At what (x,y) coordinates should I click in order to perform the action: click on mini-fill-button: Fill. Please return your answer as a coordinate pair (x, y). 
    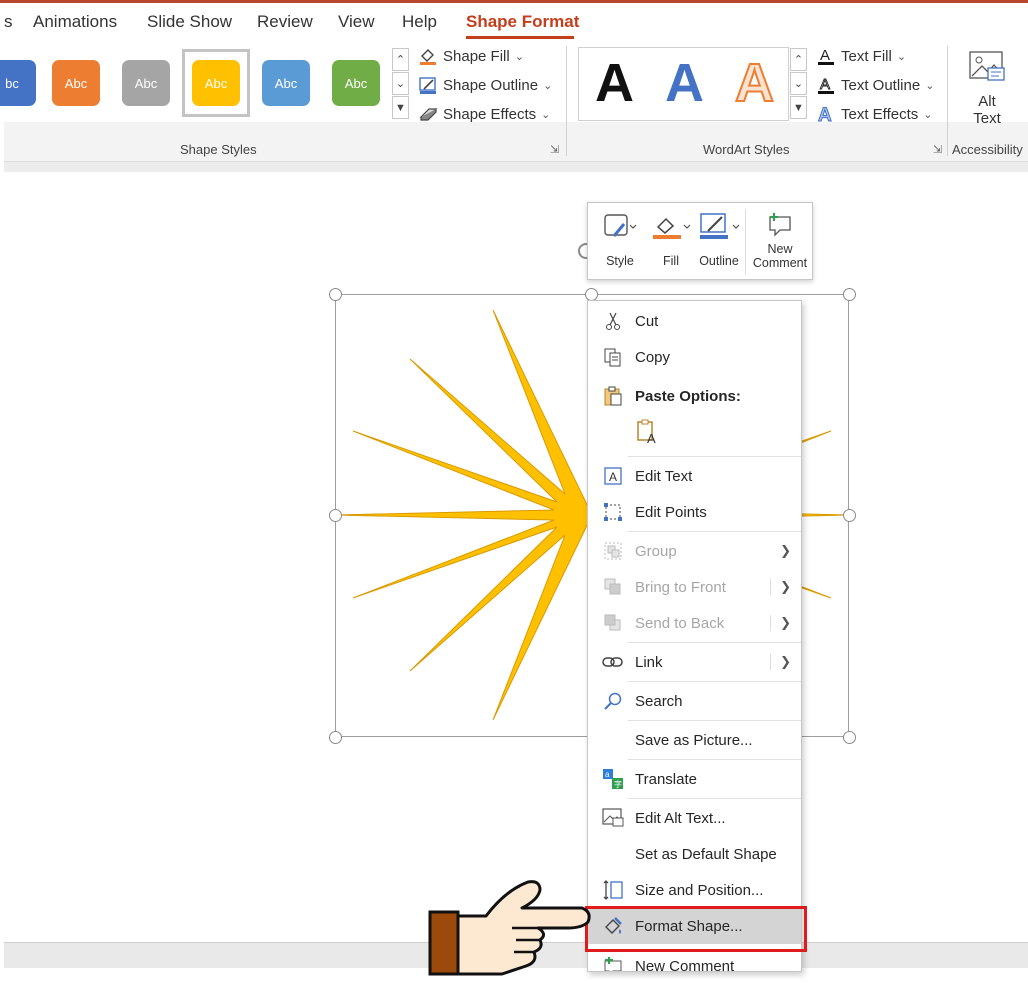
    Looking at the image, I should click on (671, 239).